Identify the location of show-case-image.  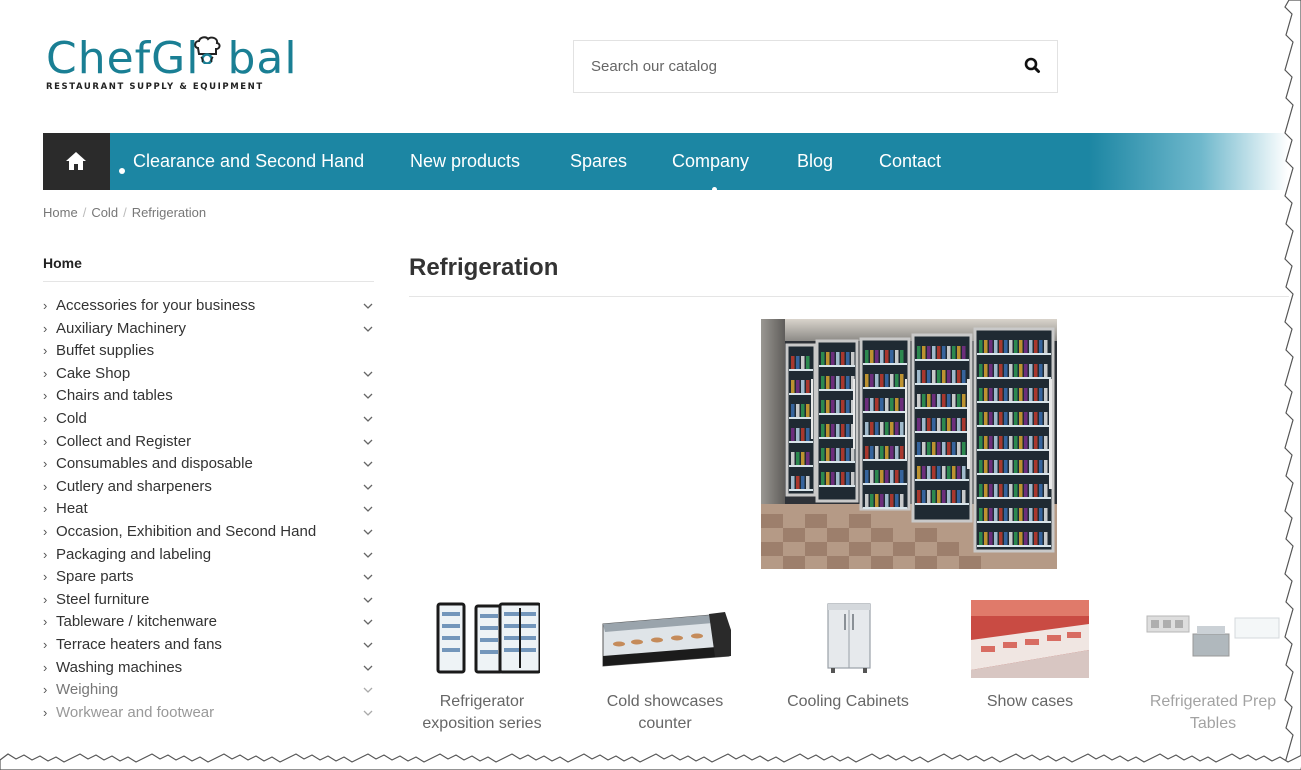
(1030, 639).